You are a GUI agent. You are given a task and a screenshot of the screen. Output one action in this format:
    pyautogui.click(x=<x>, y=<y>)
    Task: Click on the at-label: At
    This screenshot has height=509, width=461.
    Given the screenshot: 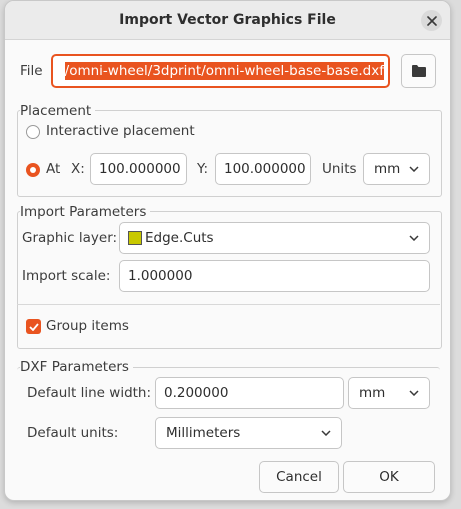 What is the action you would take?
    pyautogui.click(x=53, y=169)
    